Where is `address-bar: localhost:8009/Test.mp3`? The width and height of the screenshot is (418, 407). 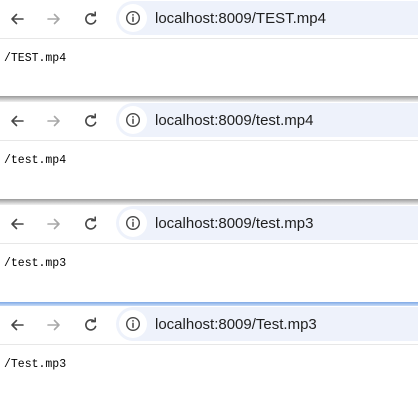
address-bar: localhost:8009/Test.mp3 is located at coordinates (267, 324).